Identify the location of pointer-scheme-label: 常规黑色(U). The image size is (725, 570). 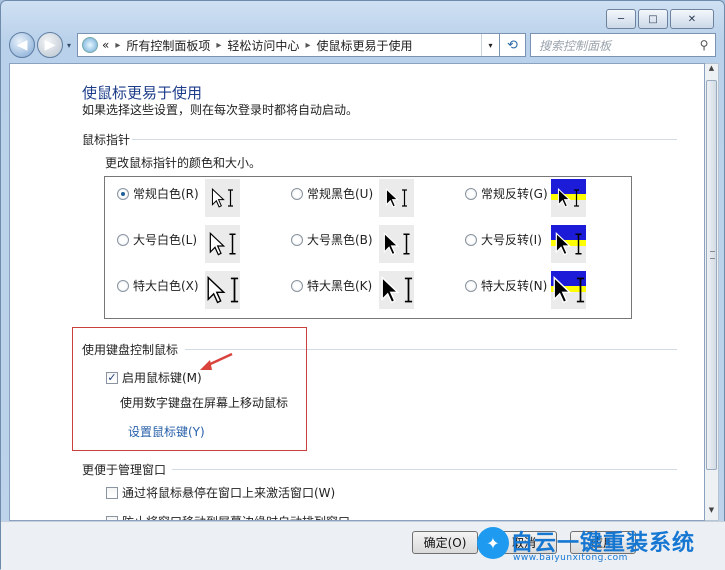
(340, 193).